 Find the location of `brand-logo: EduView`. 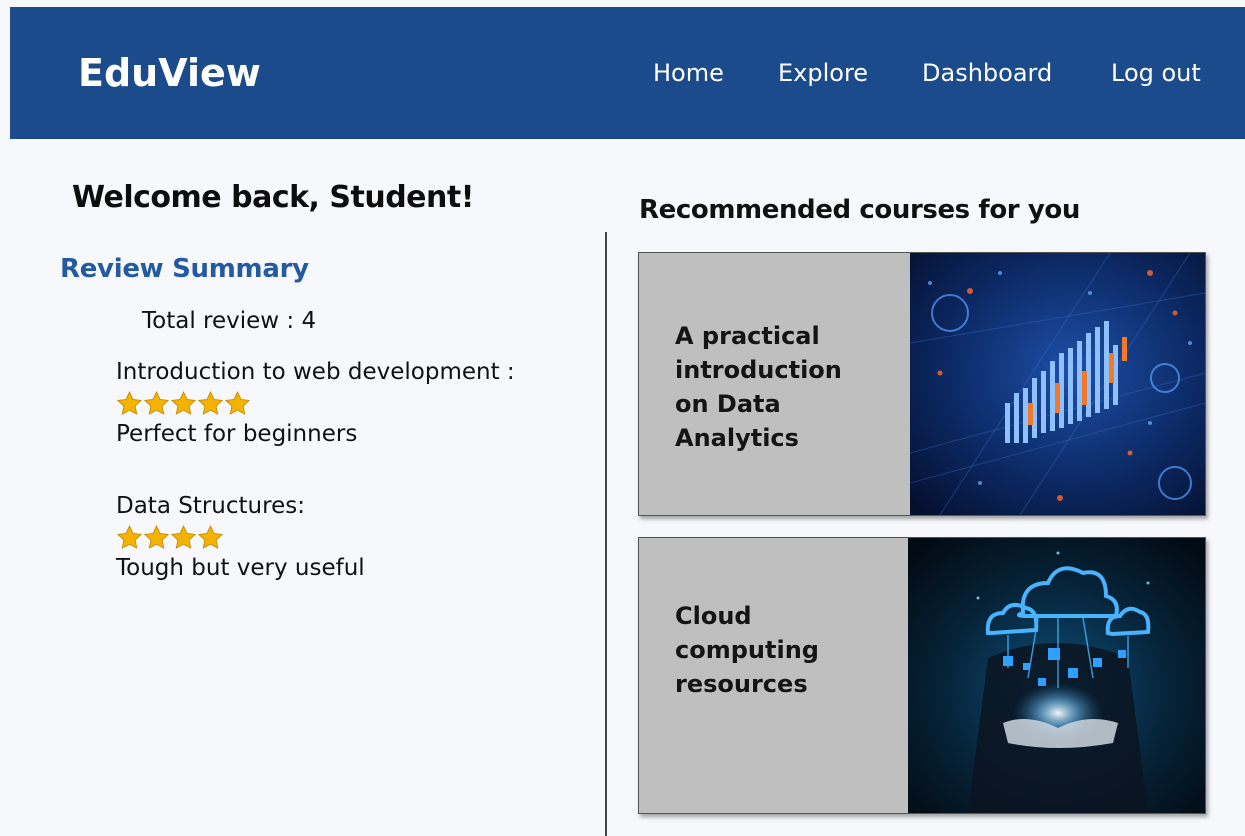

brand-logo: EduView is located at coordinates (169, 73).